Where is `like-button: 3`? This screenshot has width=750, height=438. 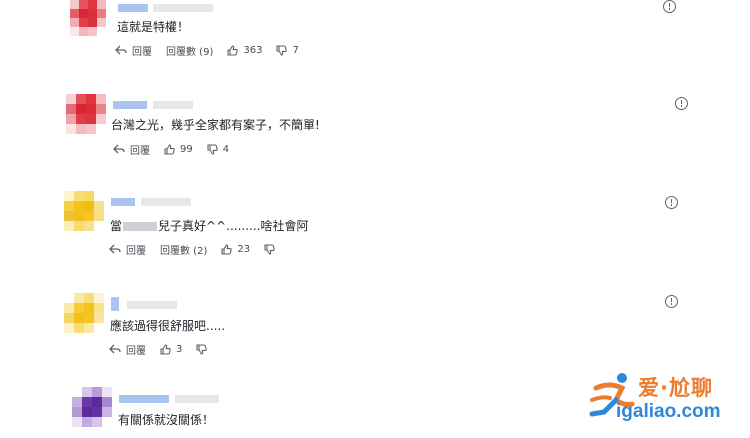 like-button: 3 is located at coordinates (171, 349).